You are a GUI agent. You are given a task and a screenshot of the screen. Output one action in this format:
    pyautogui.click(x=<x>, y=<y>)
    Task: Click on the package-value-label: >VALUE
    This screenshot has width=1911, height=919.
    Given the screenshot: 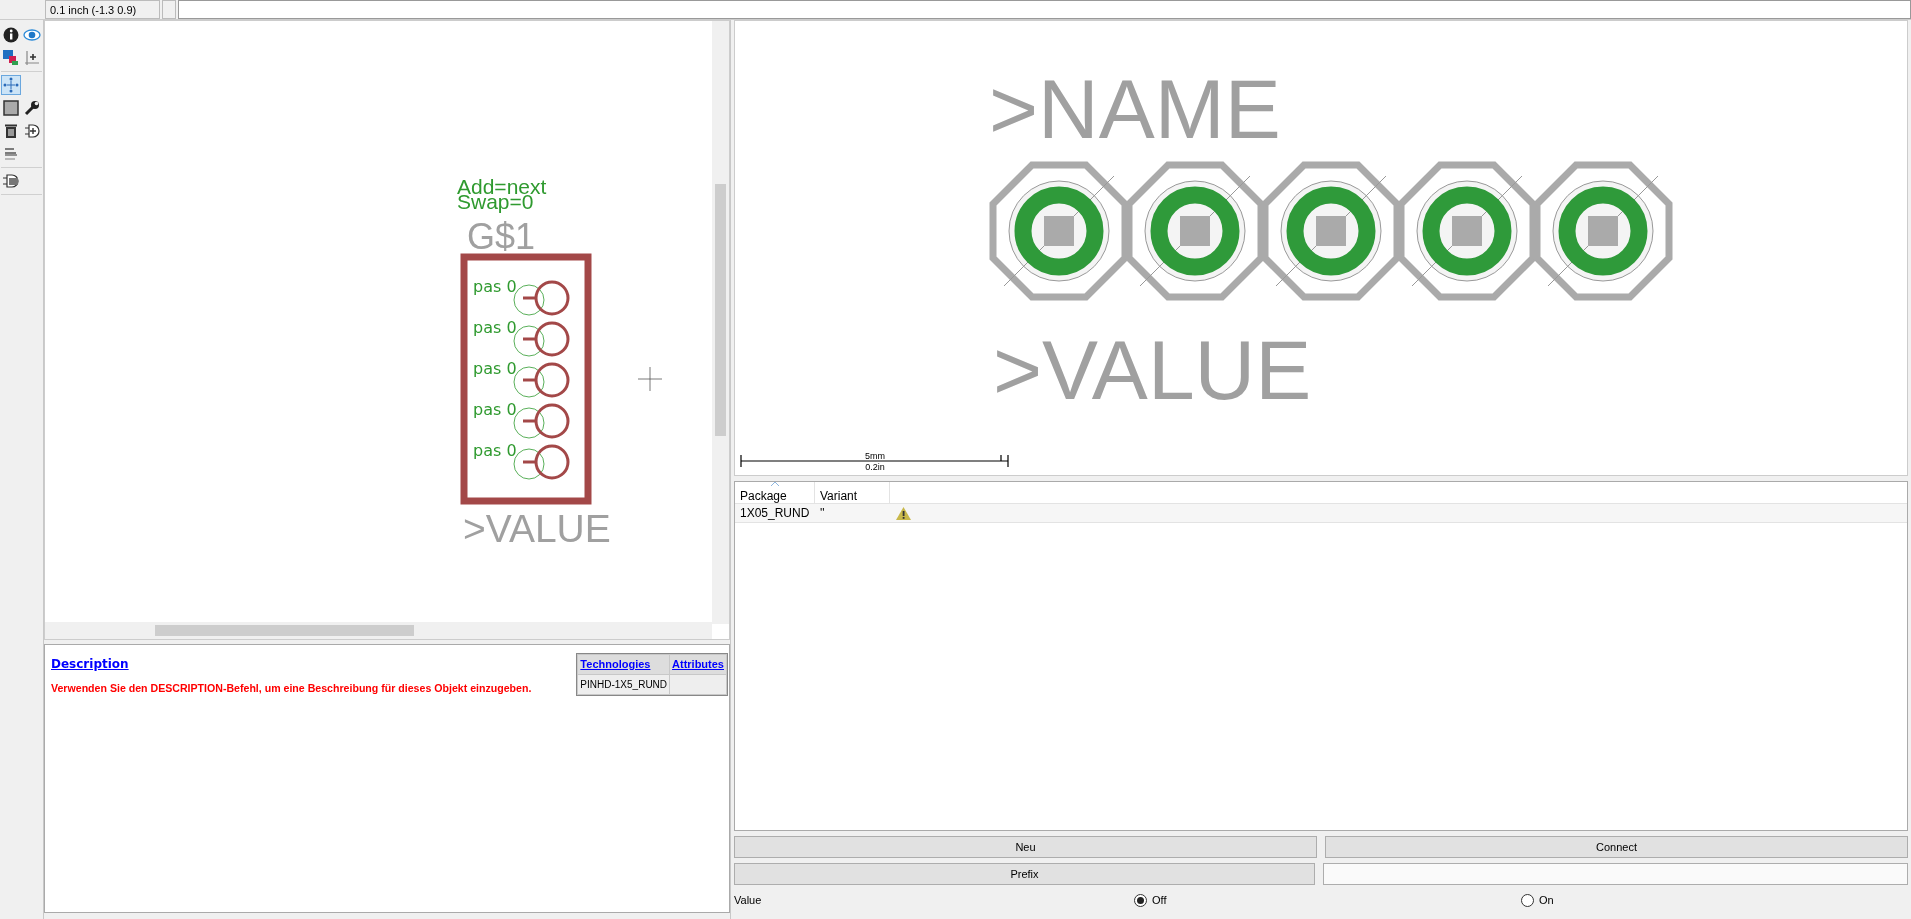 What is the action you would take?
    pyautogui.click(x=1152, y=370)
    